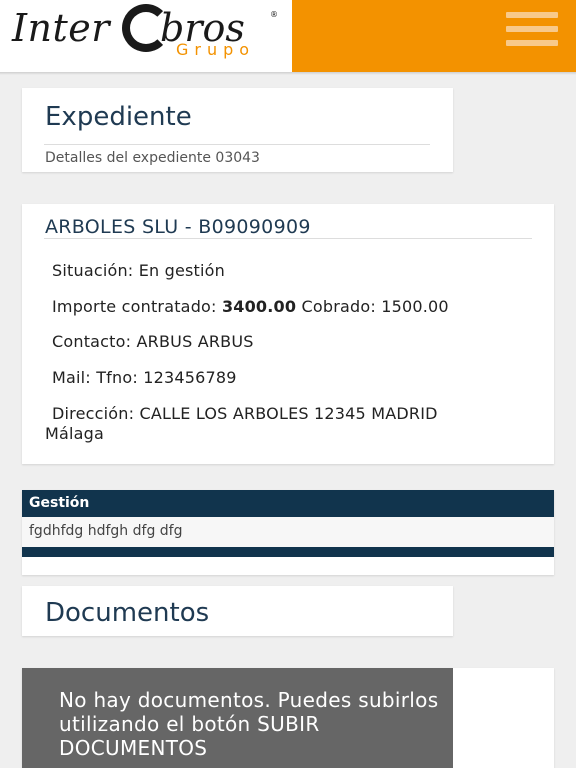  I want to click on gestion-header-label: Gestión, so click(59, 503).